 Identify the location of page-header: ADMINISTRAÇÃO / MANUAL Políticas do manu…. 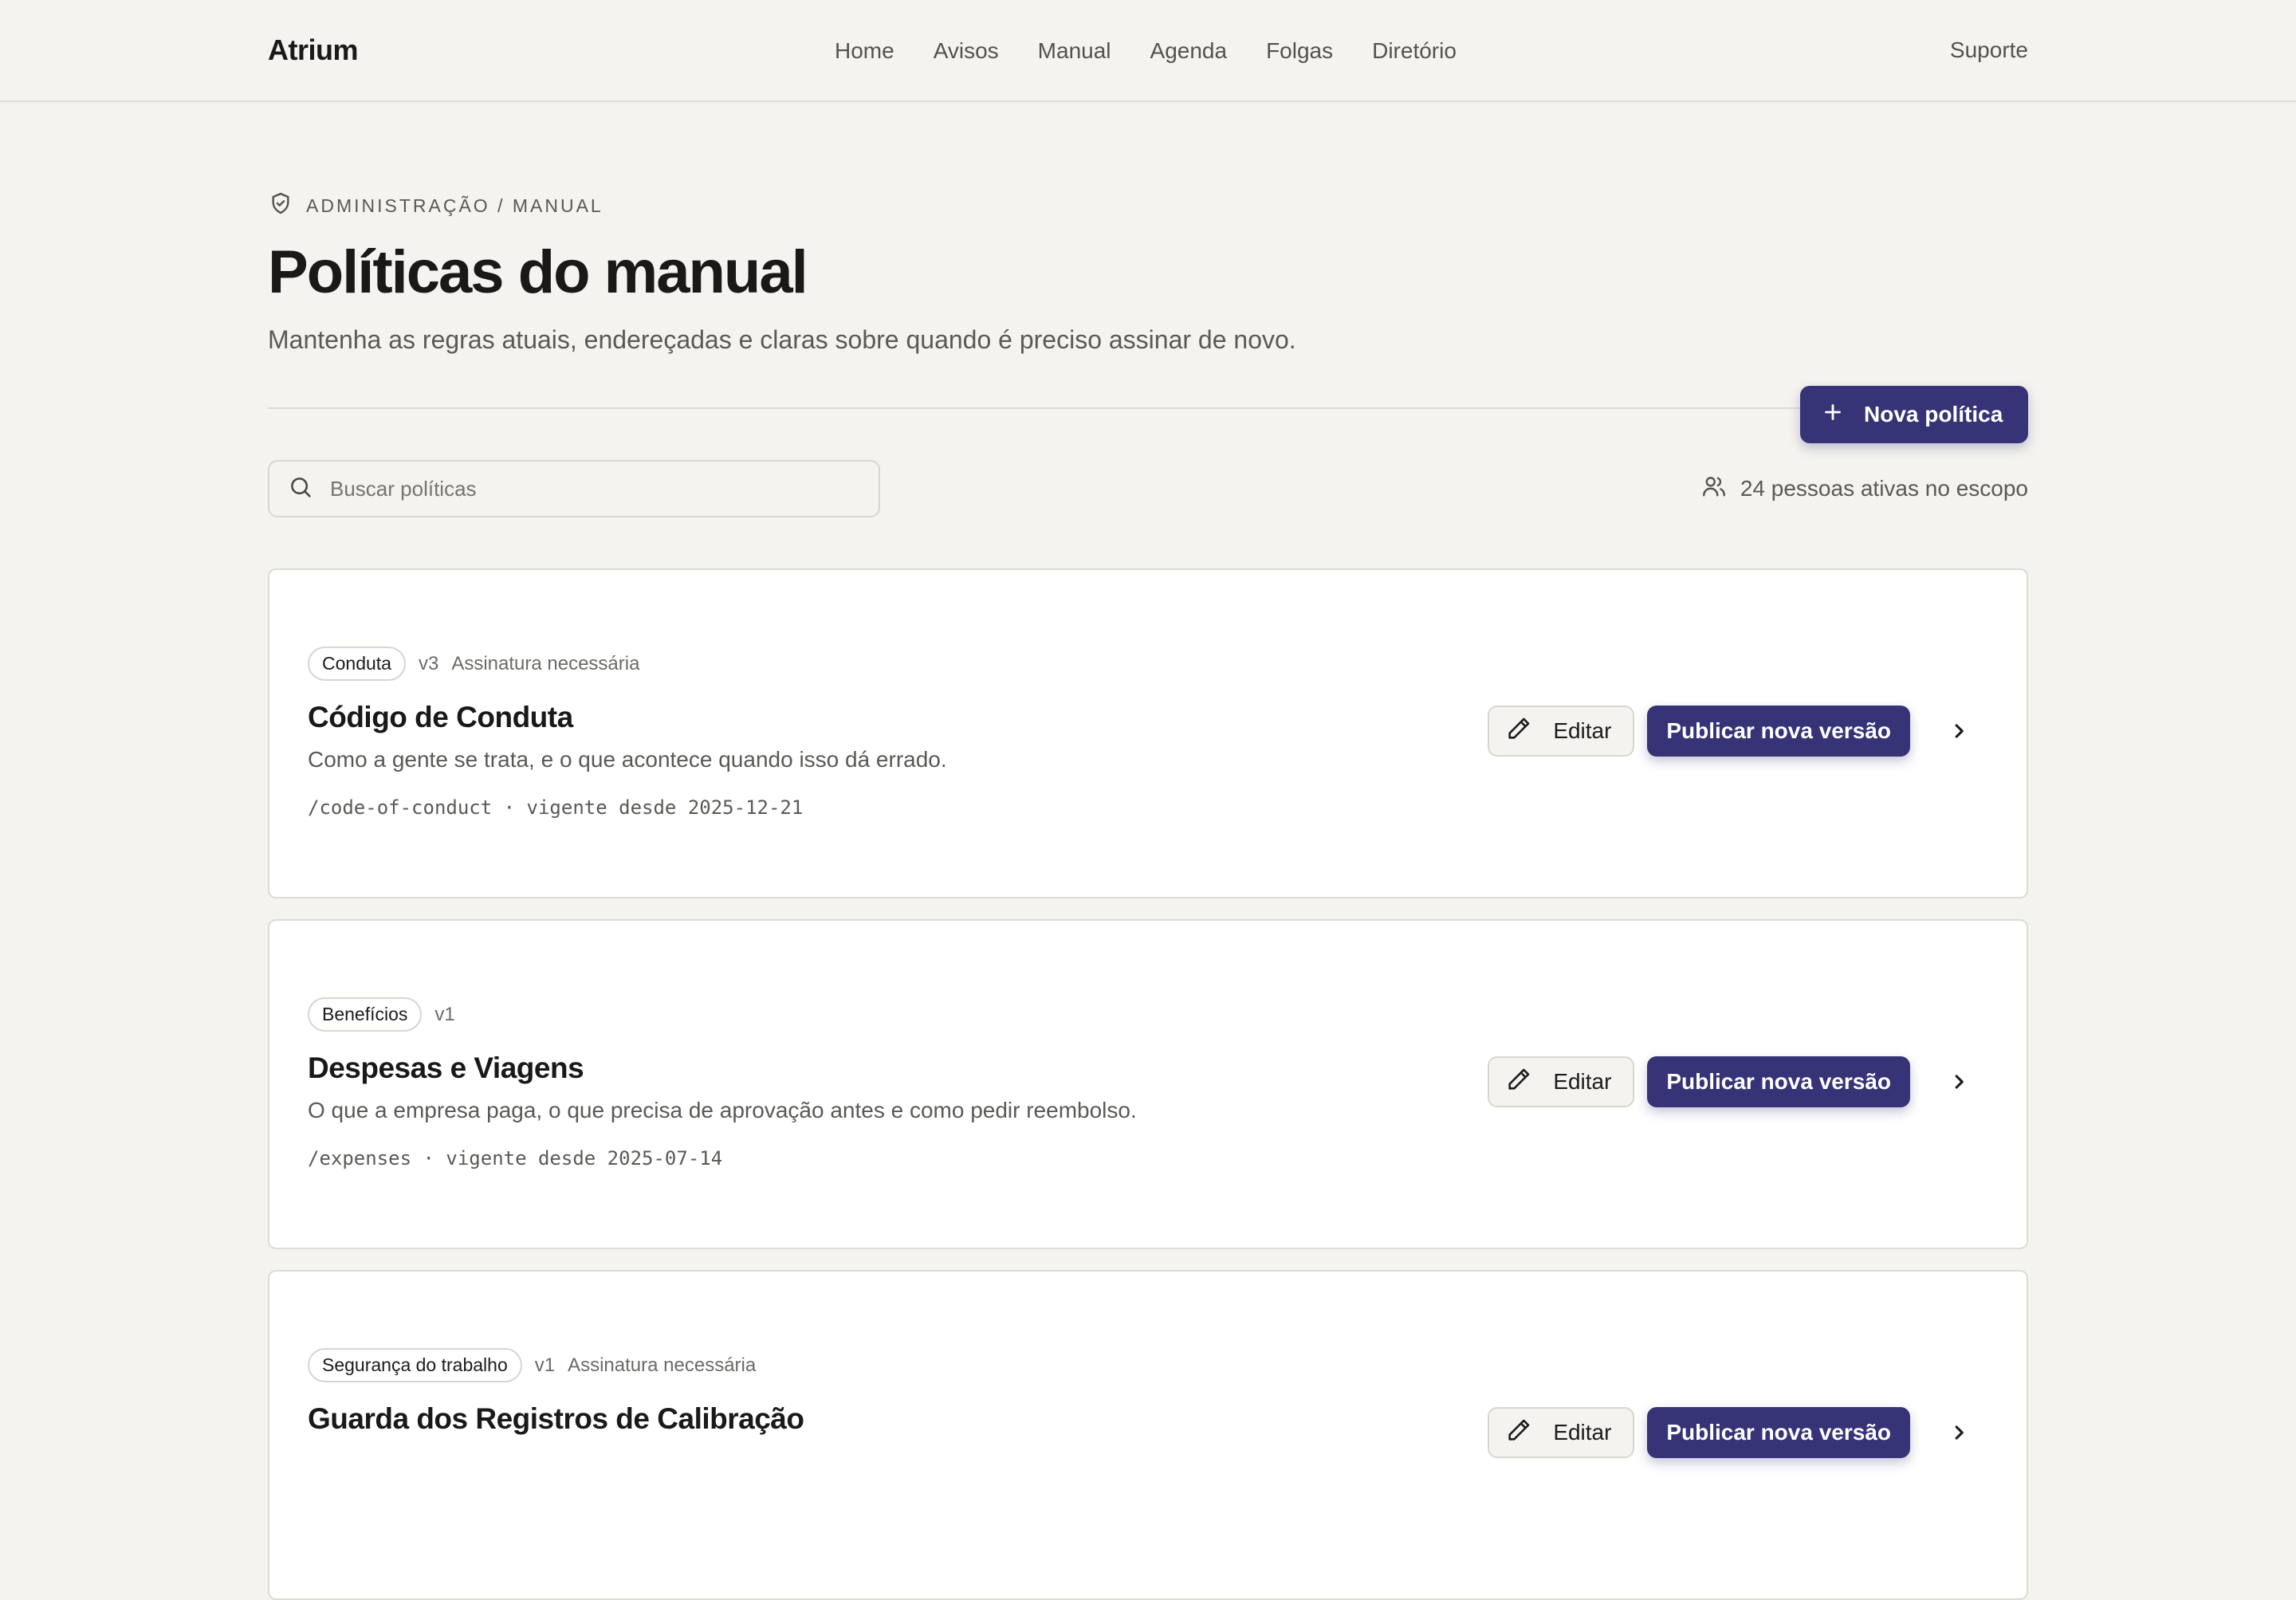
(1148, 317).